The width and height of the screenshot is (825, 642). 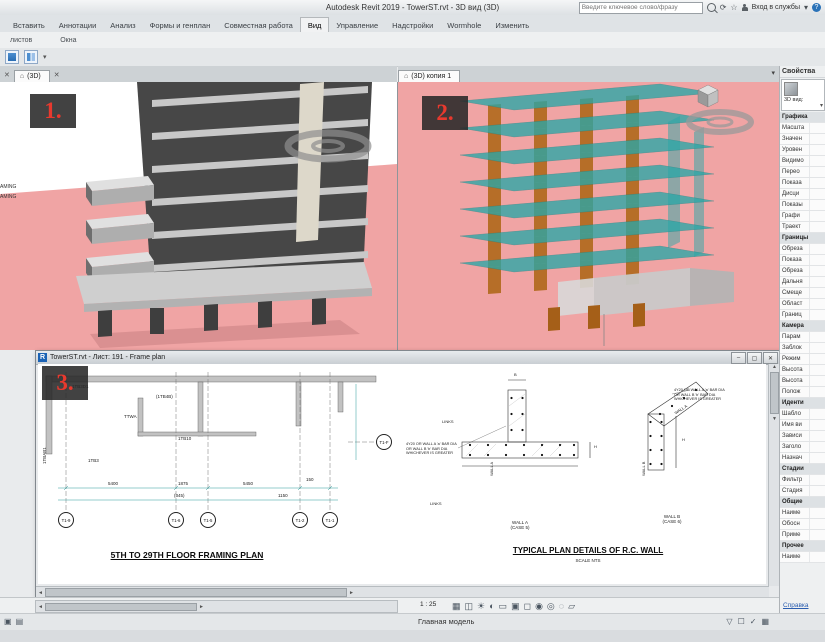 What do you see at coordinates (802, 458) in the screenshot?
I see `property-row: Назнач` at bounding box center [802, 458].